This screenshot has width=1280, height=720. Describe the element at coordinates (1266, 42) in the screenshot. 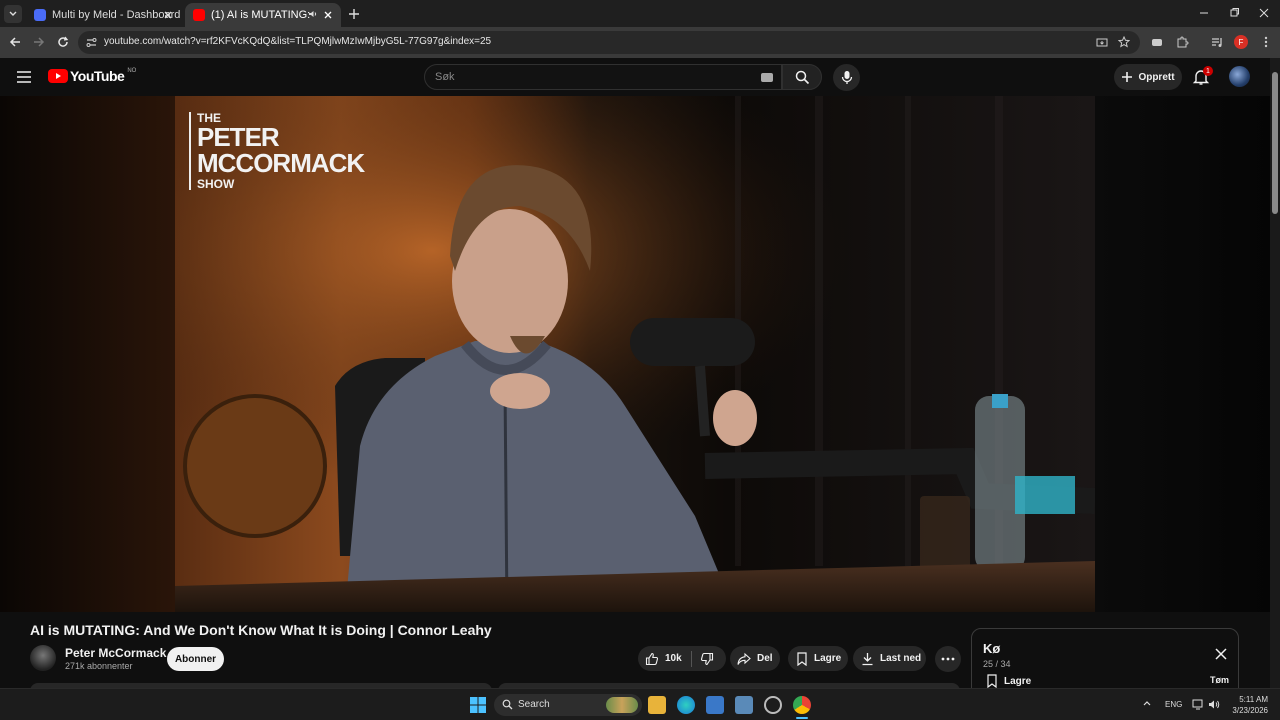

I see `browser-menu-icon` at that location.